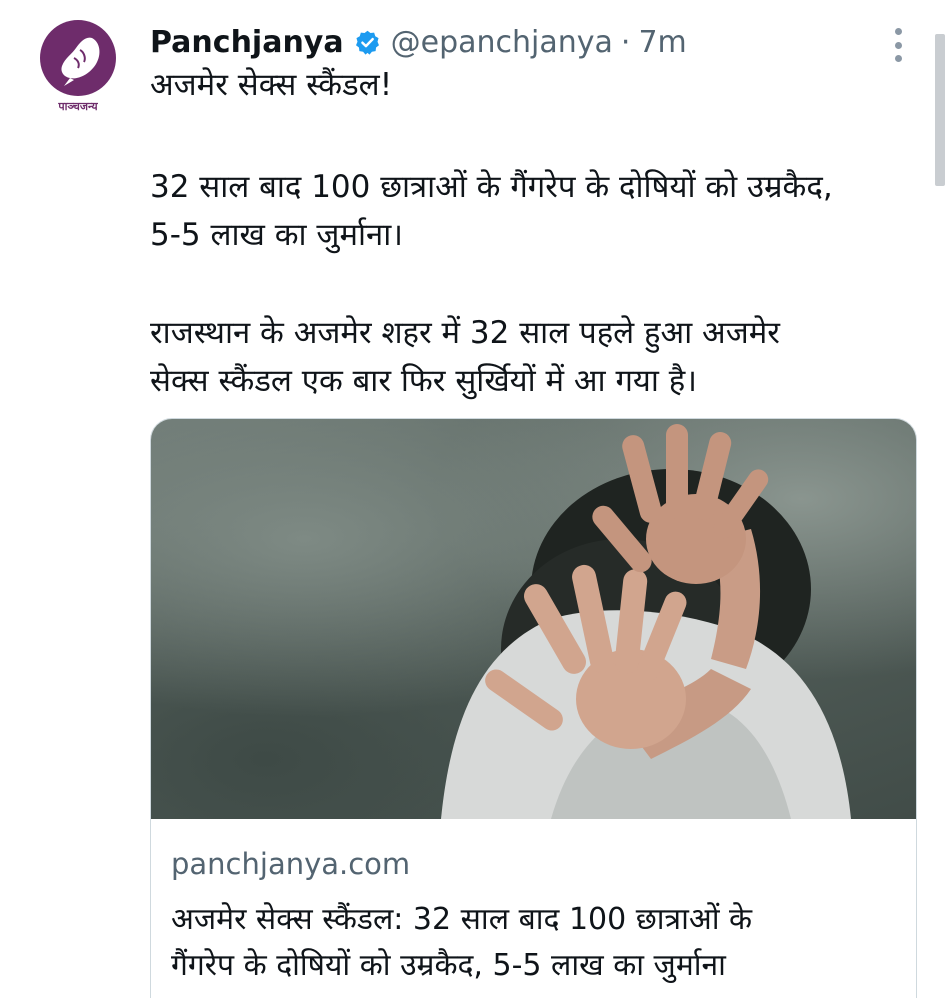 The height and width of the screenshot is (998, 945). Describe the element at coordinates (367, 42) in the screenshot. I see `verified-badge-icon` at that location.